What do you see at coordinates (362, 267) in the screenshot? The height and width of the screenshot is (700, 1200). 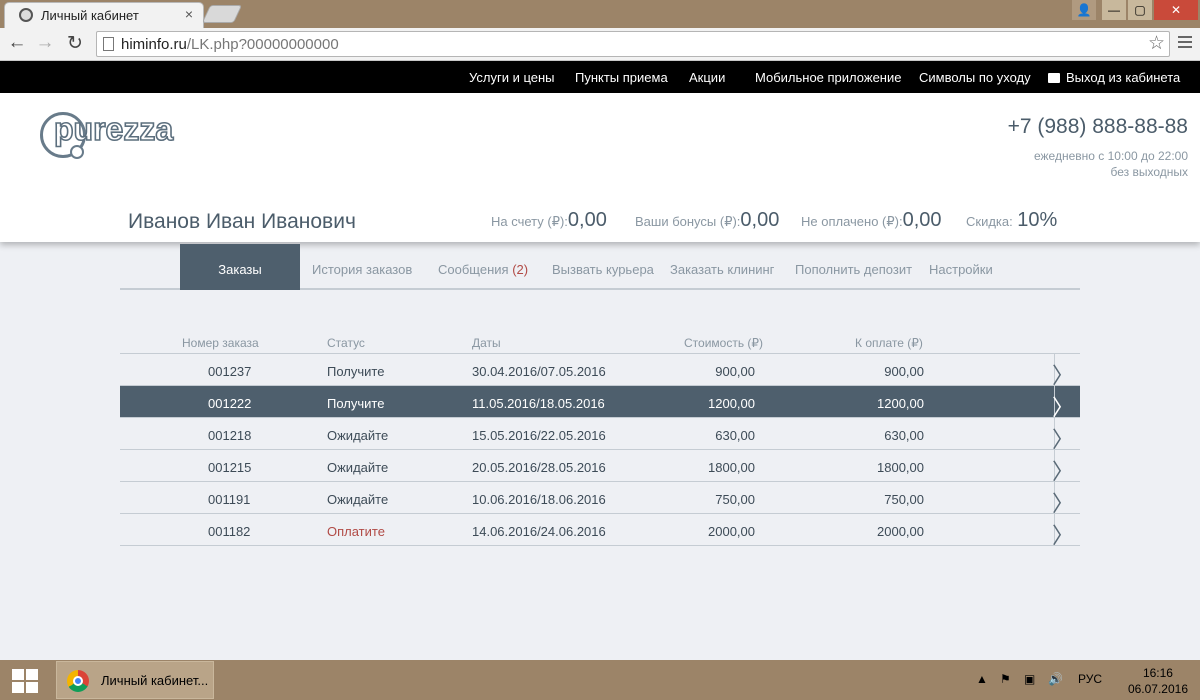 I see `tab-order-history: История заказов` at bounding box center [362, 267].